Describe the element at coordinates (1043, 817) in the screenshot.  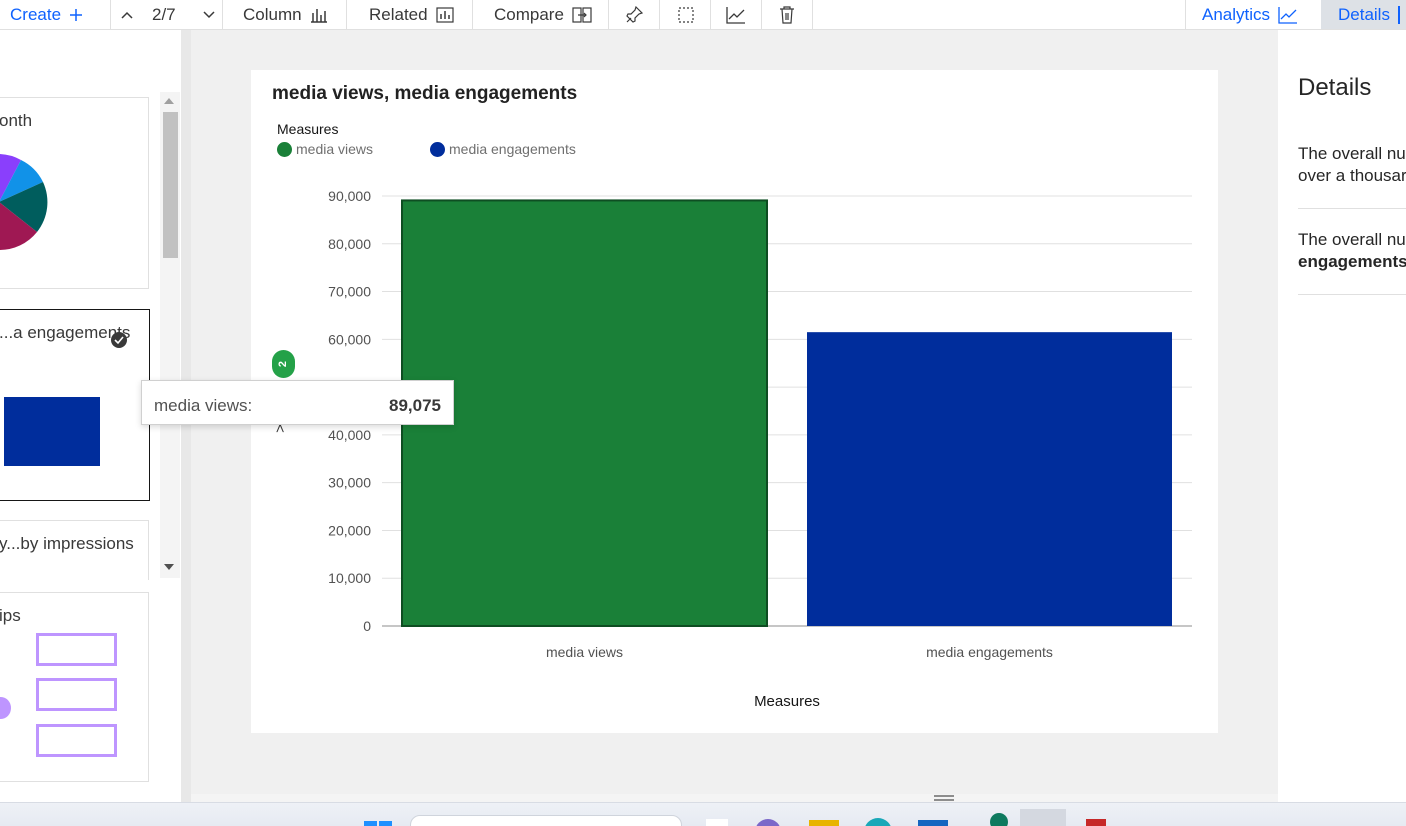
I see `active-app-icon` at that location.